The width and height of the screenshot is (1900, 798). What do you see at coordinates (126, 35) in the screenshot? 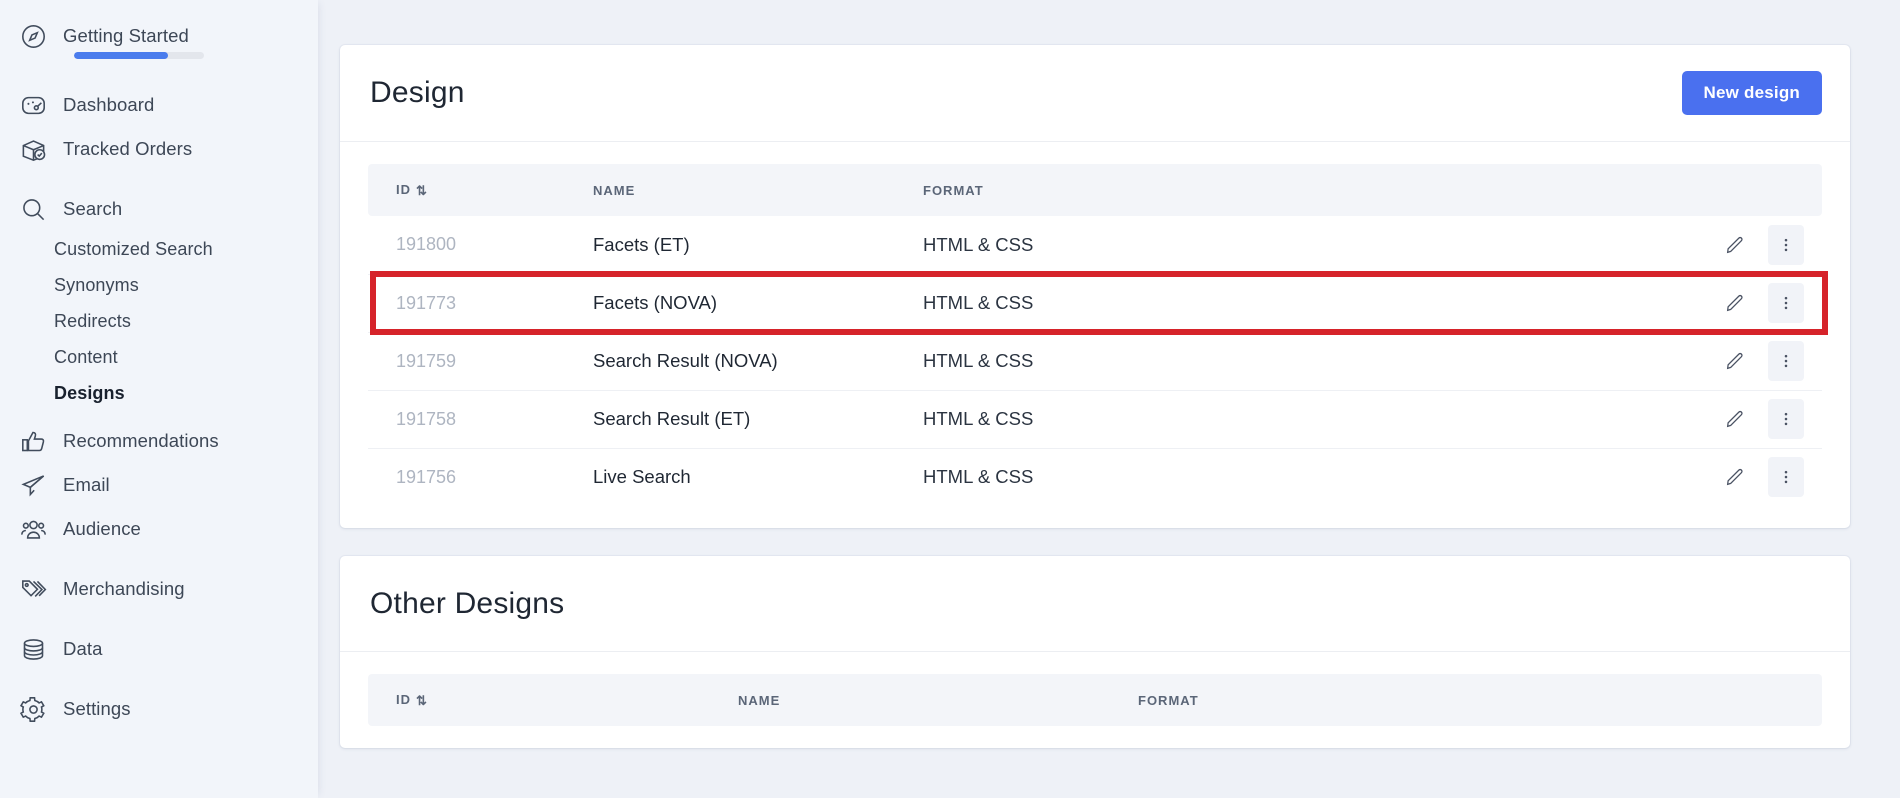
I see `sidebar-item-label: Getting Started` at bounding box center [126, 35].